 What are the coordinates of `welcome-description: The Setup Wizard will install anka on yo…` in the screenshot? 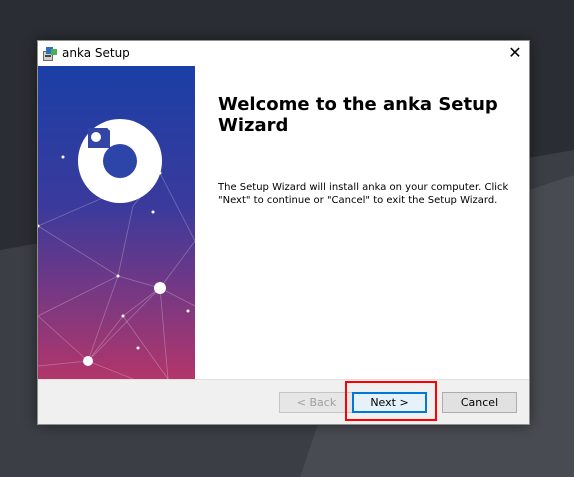 It's located at (363, 194).